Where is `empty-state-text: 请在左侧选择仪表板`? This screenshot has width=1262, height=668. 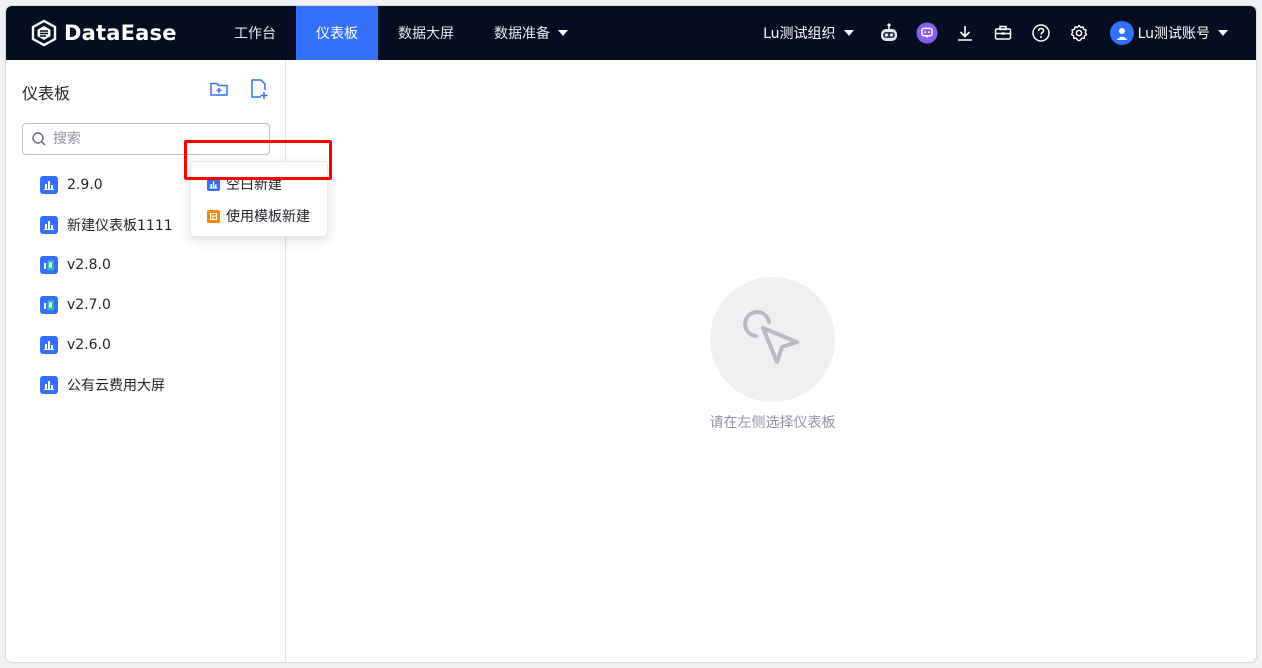
empty-state-text: 请在左侧选择仪表板 is located at coordinates (772, 423).